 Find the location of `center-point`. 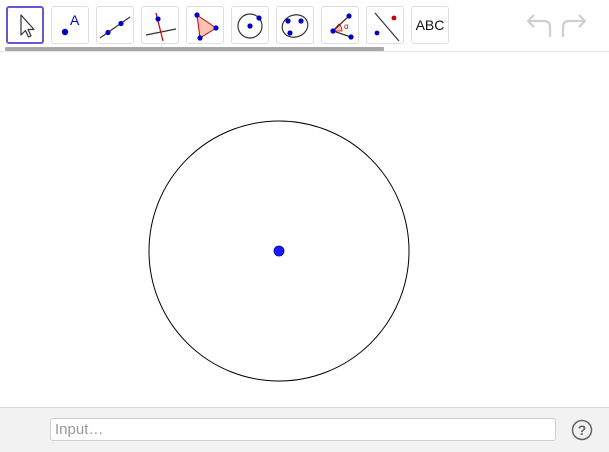

center-point is located at coordinates (279, 251).